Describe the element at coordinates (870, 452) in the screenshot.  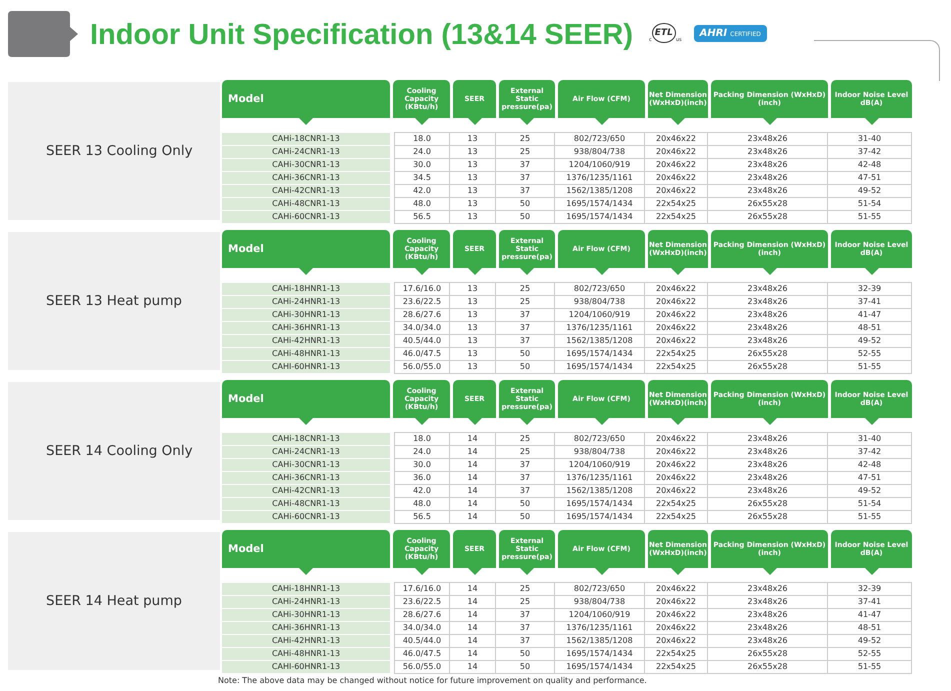
I see `table-cell: 37-42` at that location.